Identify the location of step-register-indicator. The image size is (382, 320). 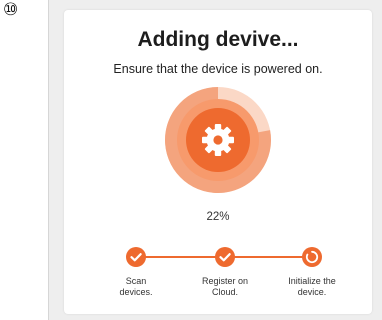
(225, 257).